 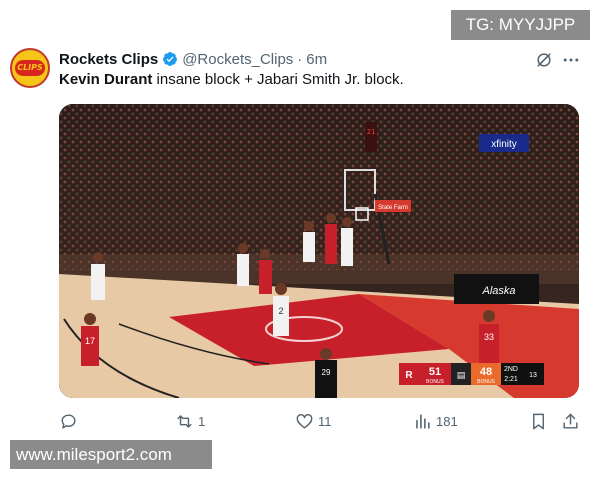 I want to click on avatar: CLIPS, so click(x=30, y=68).